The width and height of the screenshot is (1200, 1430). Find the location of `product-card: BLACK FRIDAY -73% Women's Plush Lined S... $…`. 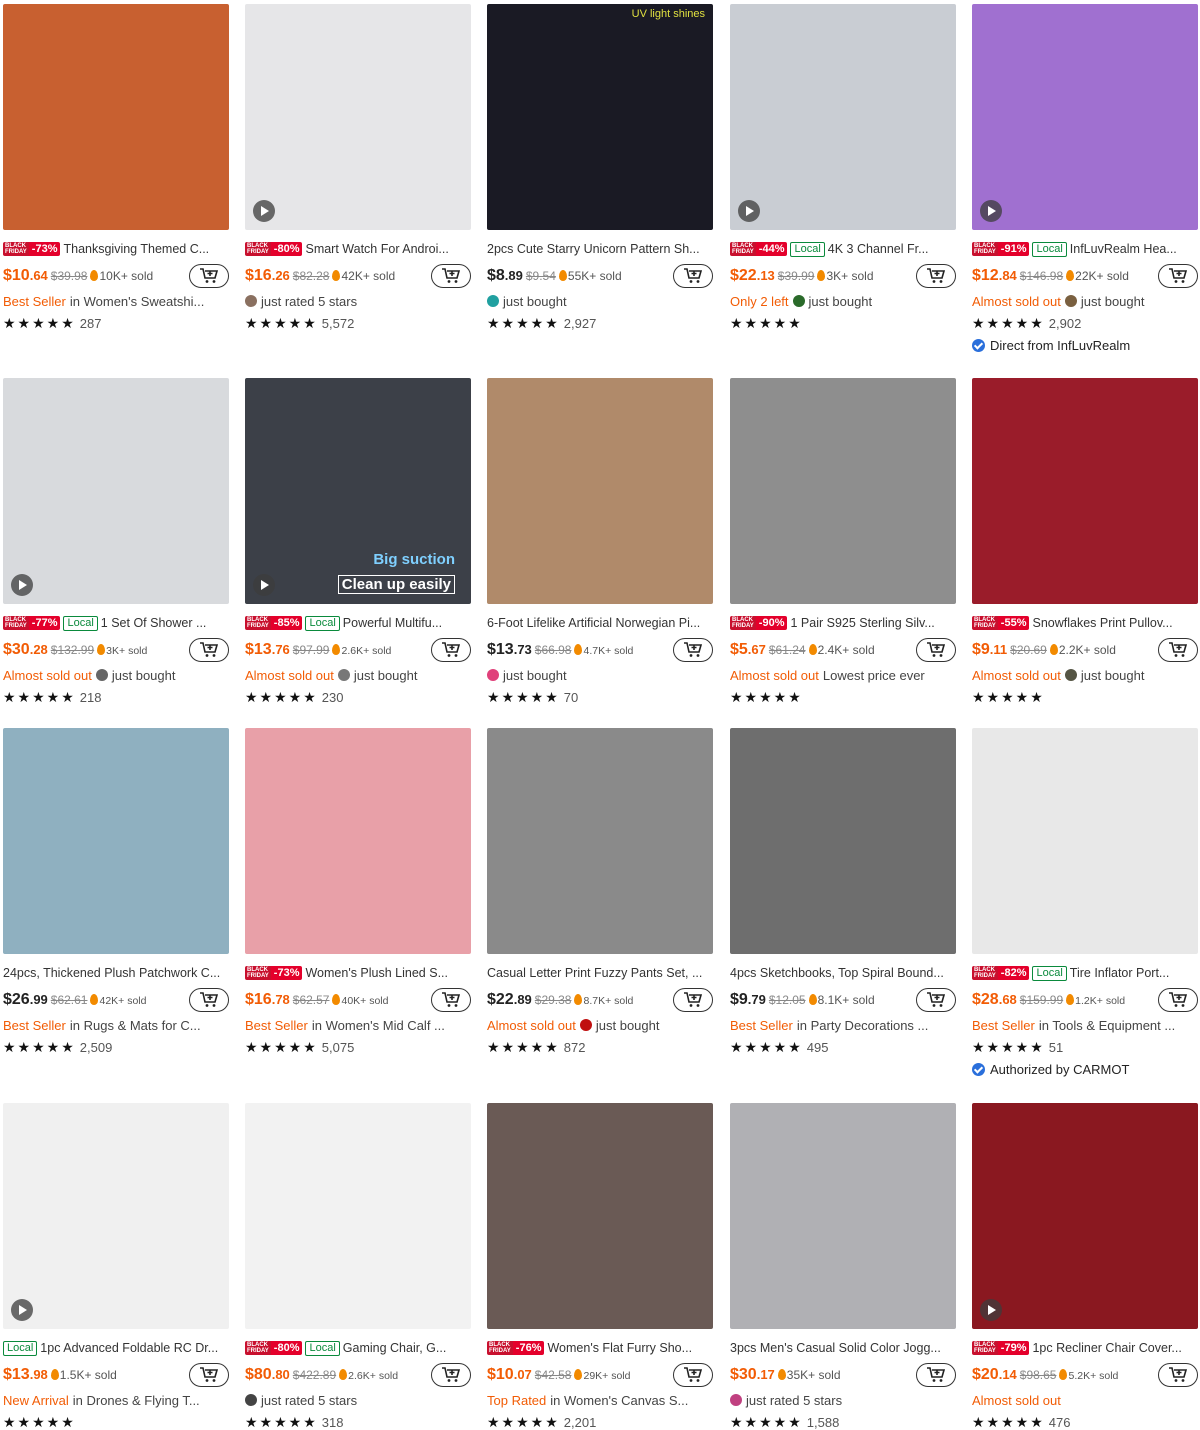

product-card: BLACK FRIDAY -73% Women's Plush Lined S... $… is located at coordinates (358, 892).